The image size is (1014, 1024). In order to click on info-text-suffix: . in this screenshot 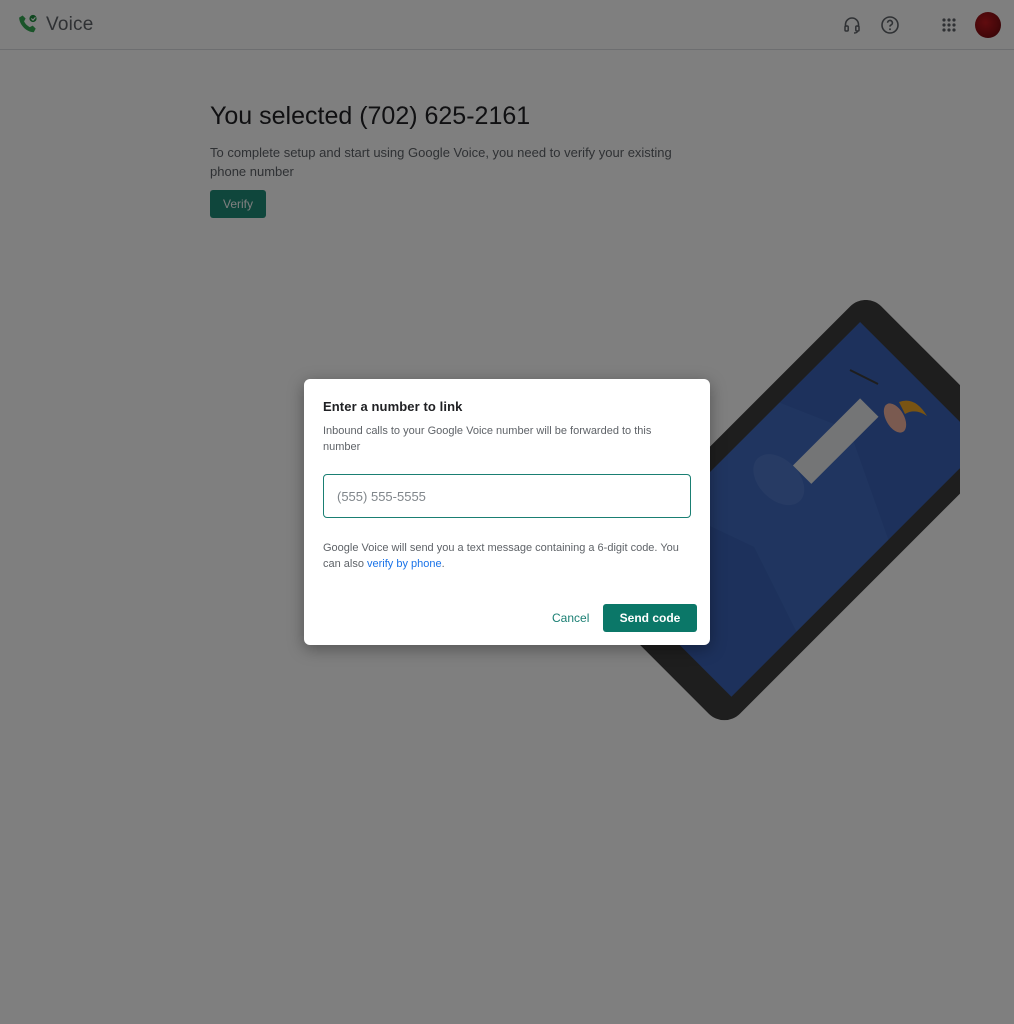, I will do `click(443, 564)`.